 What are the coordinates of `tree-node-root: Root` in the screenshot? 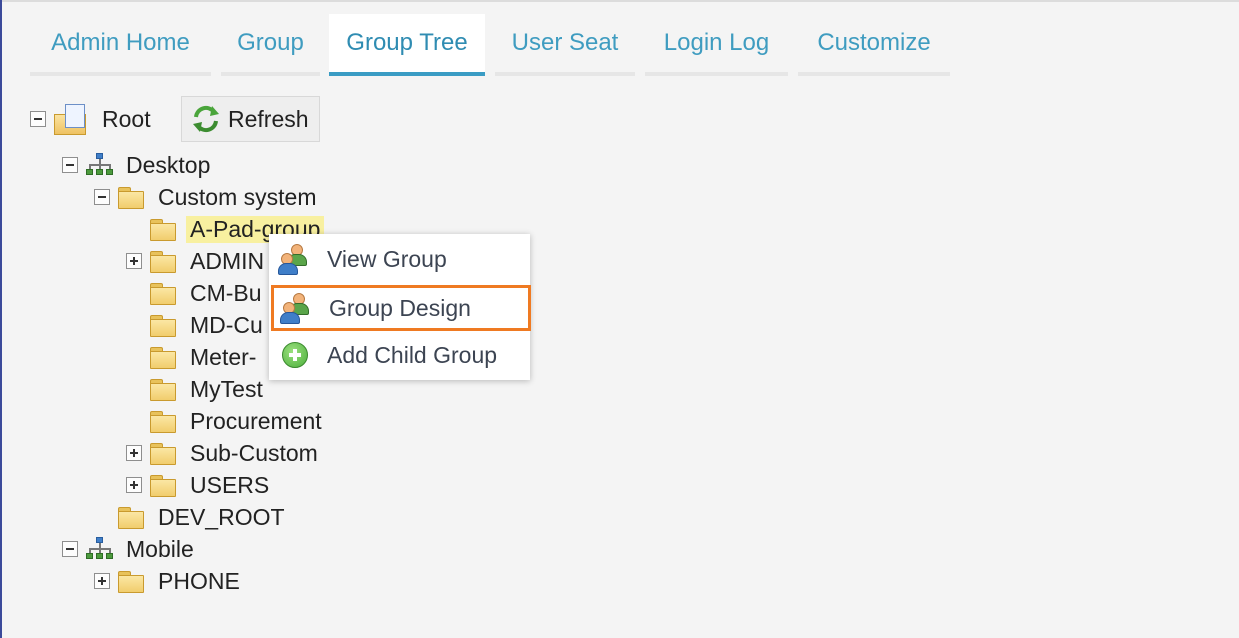 It's located at (90, 119).